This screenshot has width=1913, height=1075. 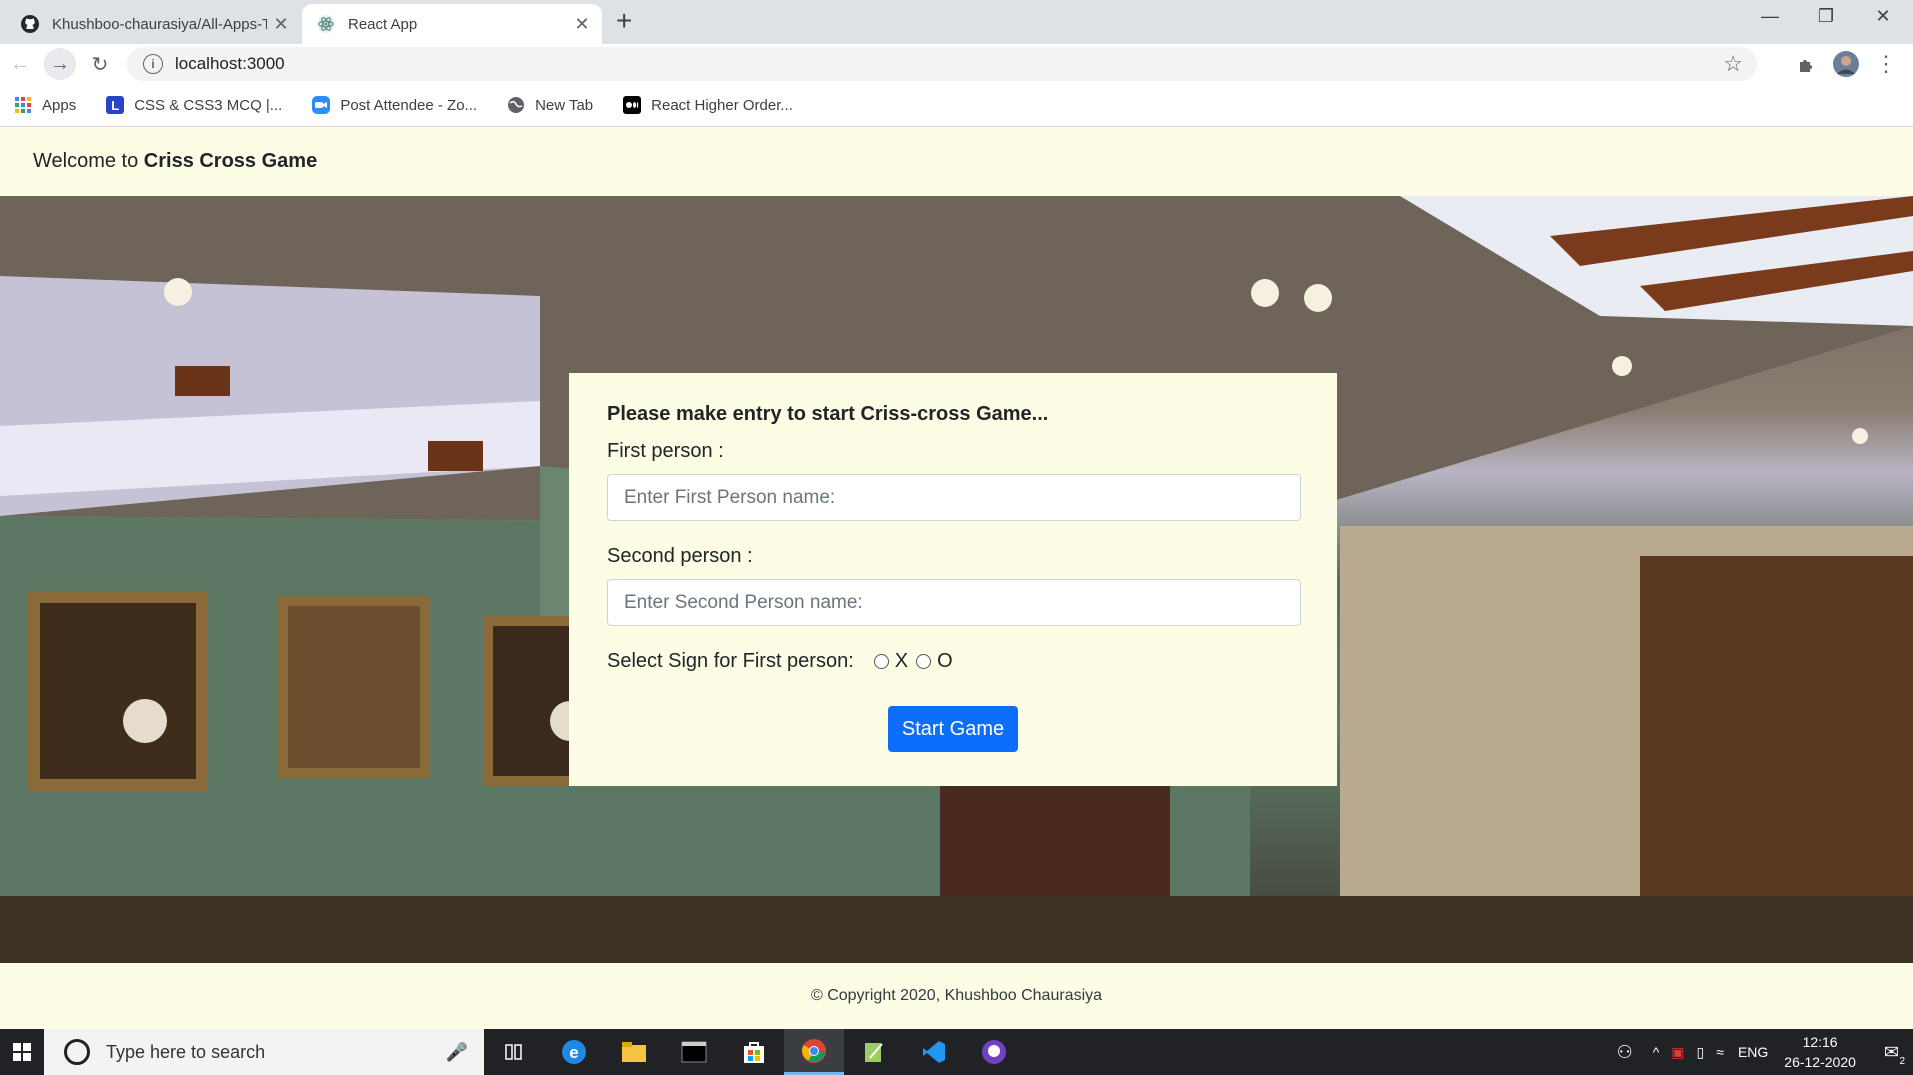 I want to click on page-header: Welcome to Criss Cross Game, so click(x=956, y=161).